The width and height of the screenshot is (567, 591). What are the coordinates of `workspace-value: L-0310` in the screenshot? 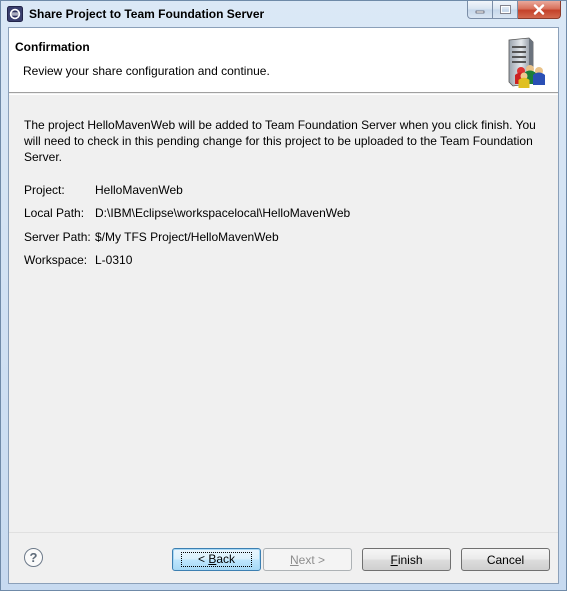 It's located at (114, 260).